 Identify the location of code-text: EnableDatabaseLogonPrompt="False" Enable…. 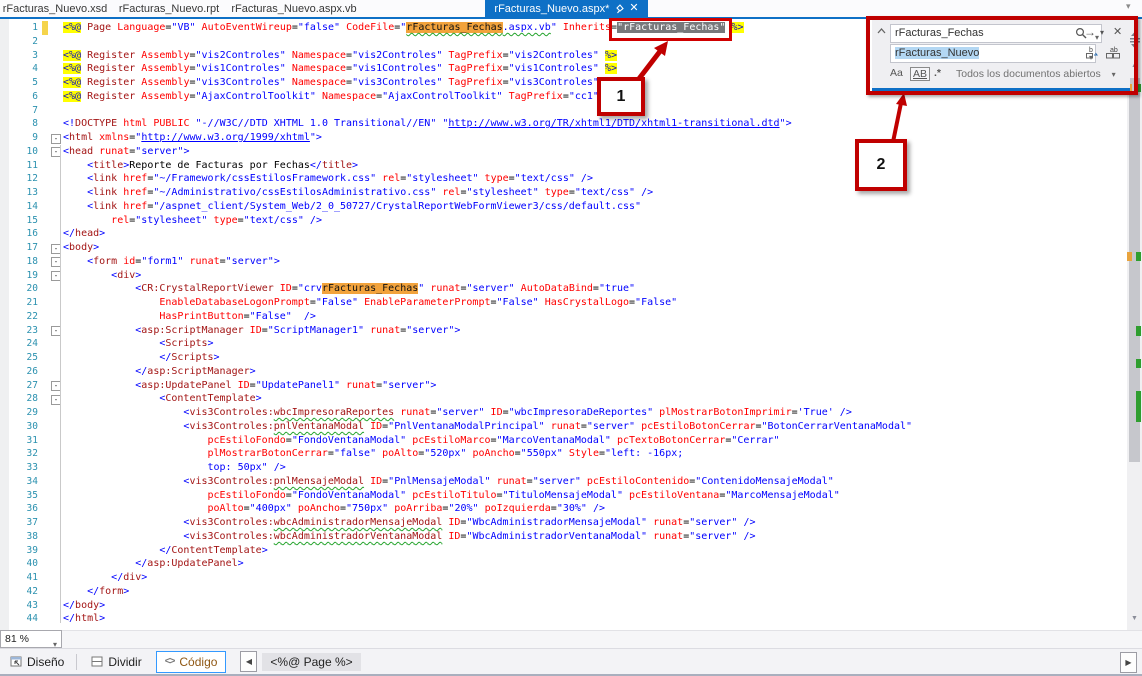
(418, 302).